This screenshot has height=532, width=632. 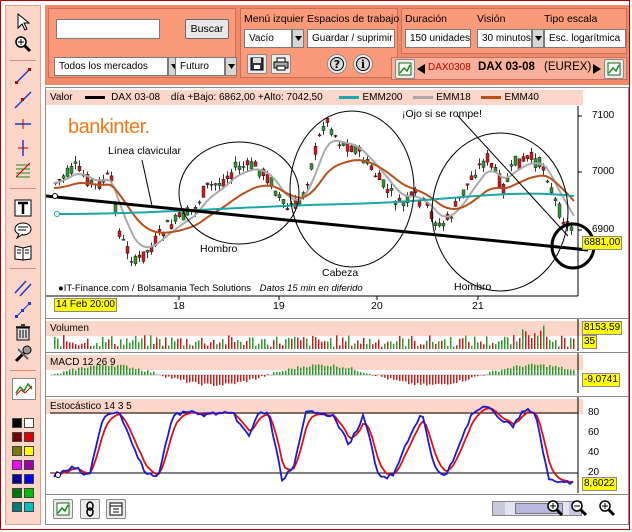 I want to click on save-icon, so click(x=257, y=64).